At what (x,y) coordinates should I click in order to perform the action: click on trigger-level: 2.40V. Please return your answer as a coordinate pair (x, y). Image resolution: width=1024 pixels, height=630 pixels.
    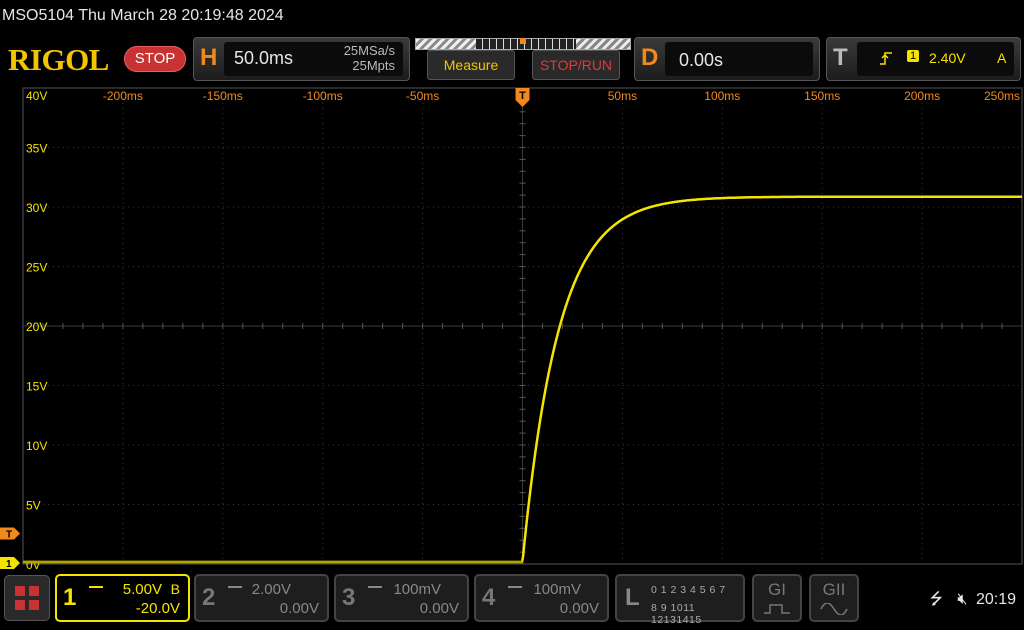
    Looking at the image, I should click on (947, 58).